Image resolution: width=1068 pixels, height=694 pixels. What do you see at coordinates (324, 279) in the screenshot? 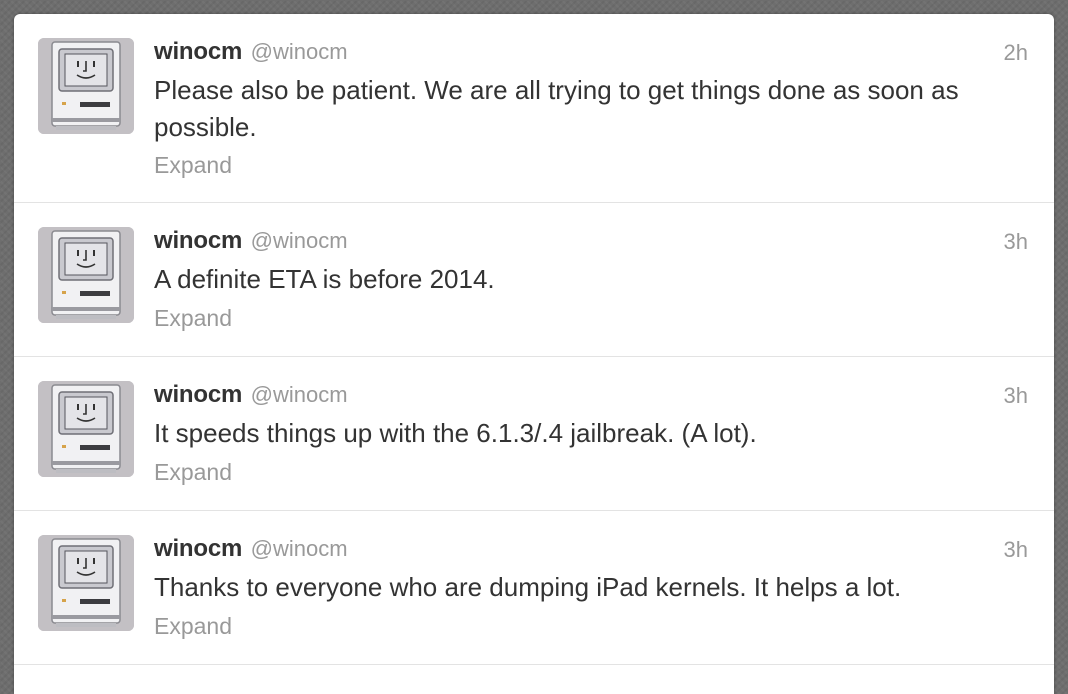
I see `tweet-text: A definite ETA is before 2014.` at bounding box center [324, 279].